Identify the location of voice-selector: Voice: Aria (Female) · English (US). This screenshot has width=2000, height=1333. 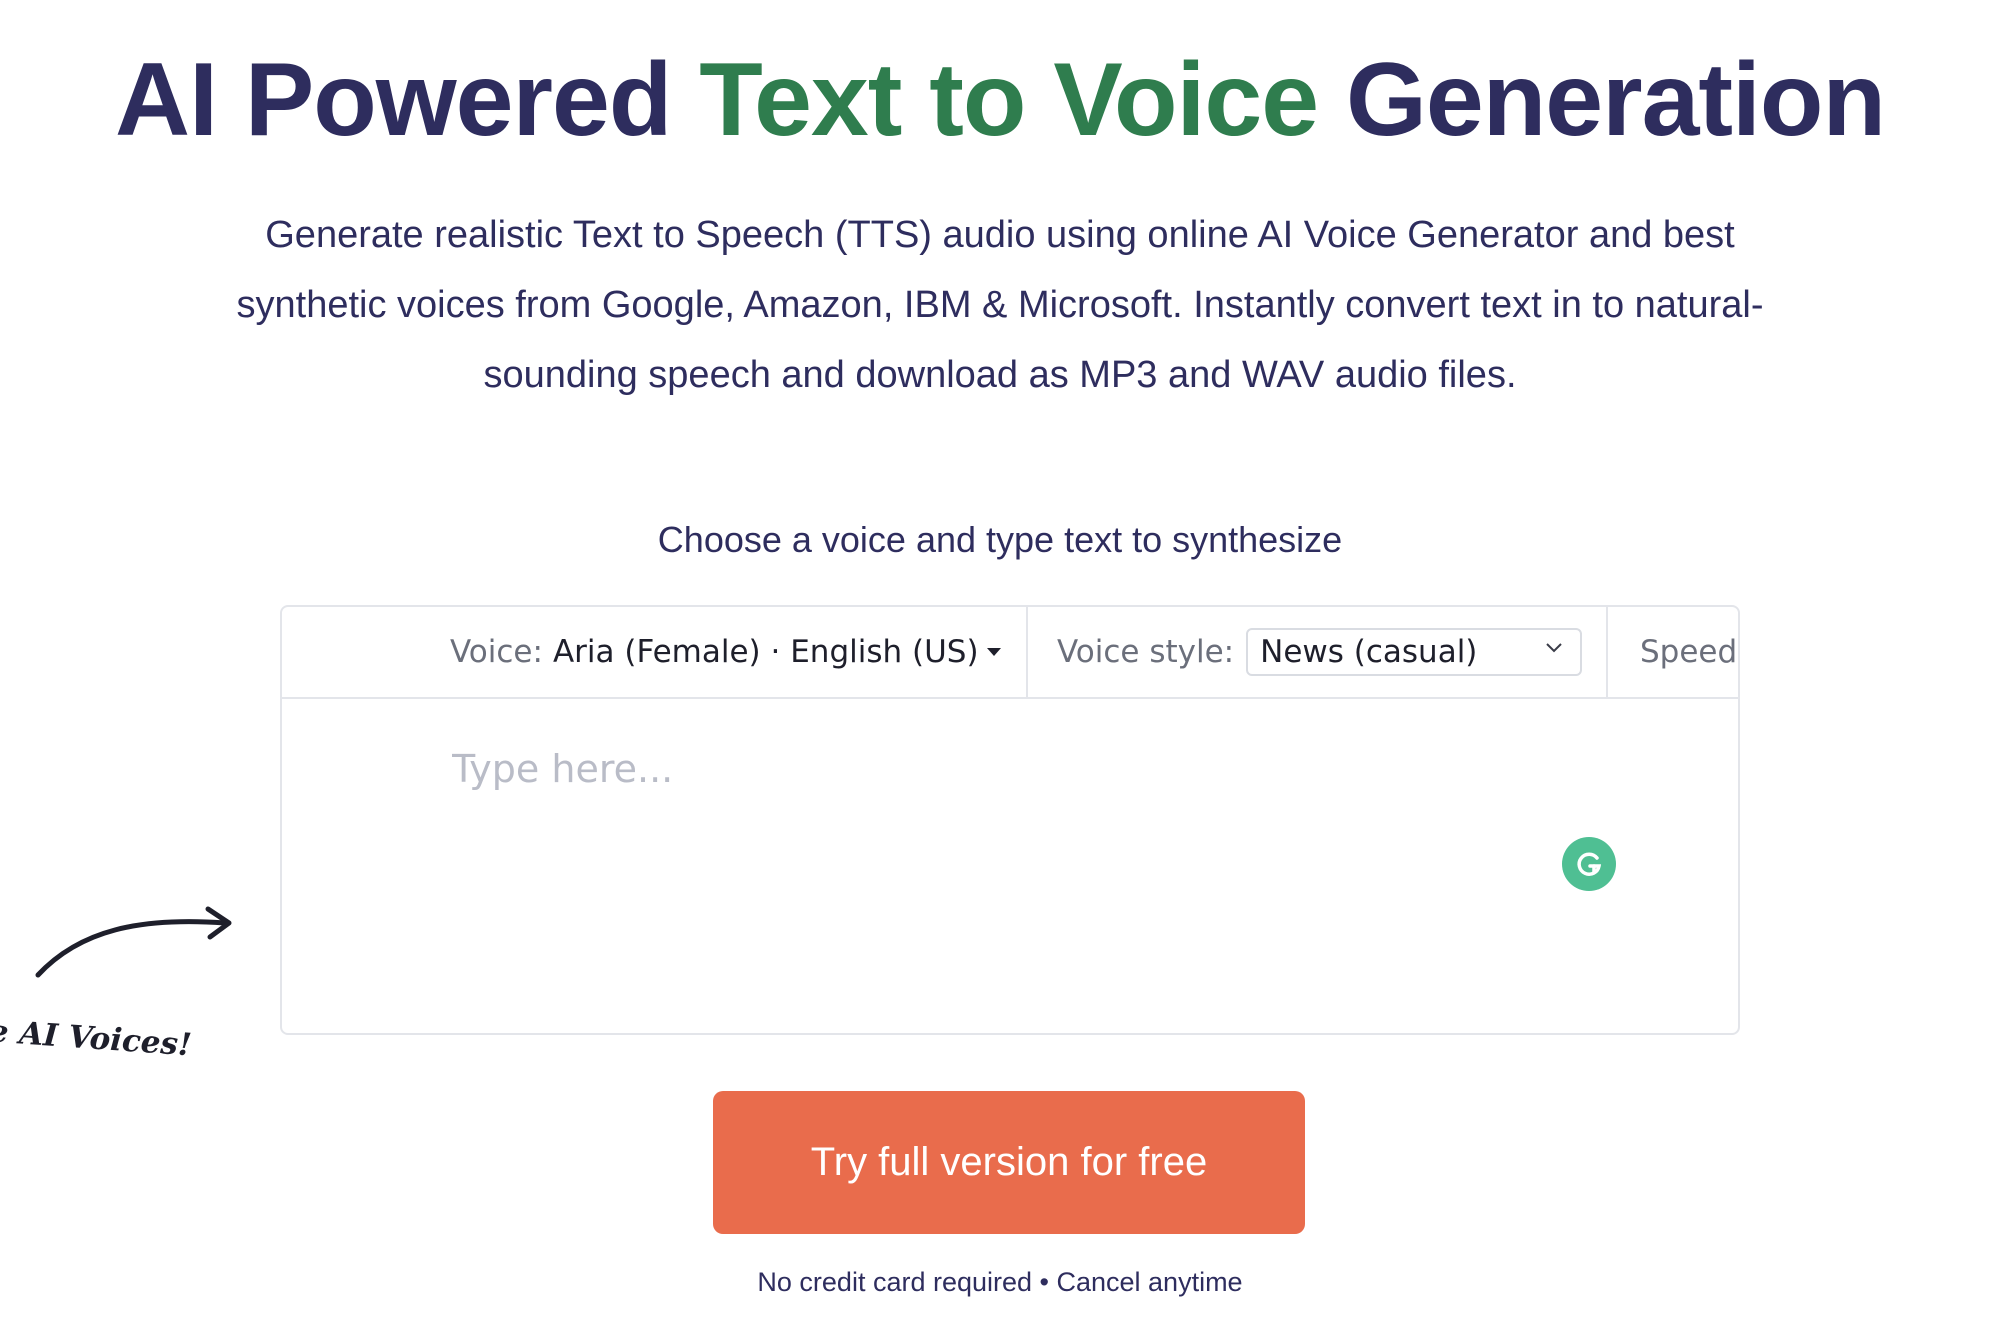
(725, 652).